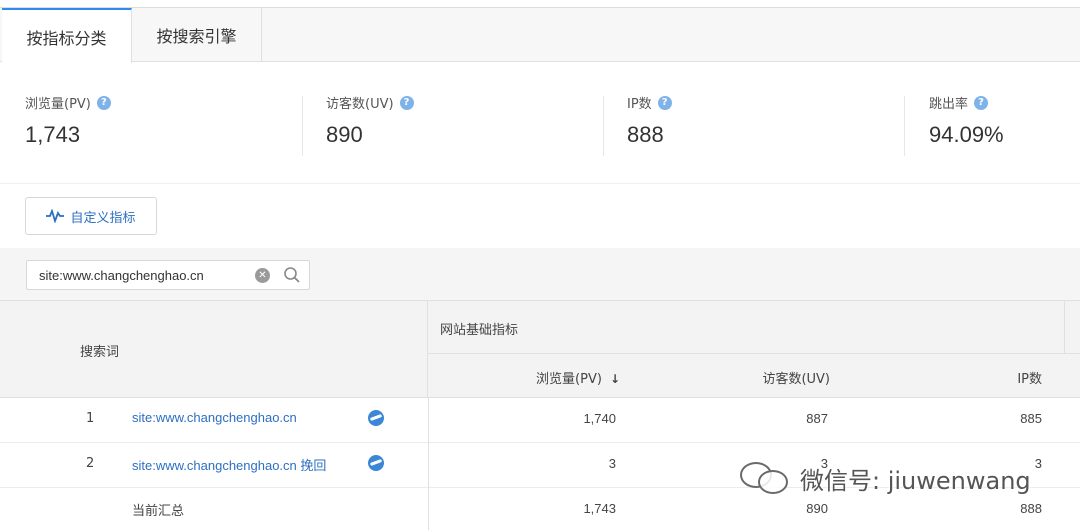  I want to click on total-label: 当前汇总, so click(158, 510).